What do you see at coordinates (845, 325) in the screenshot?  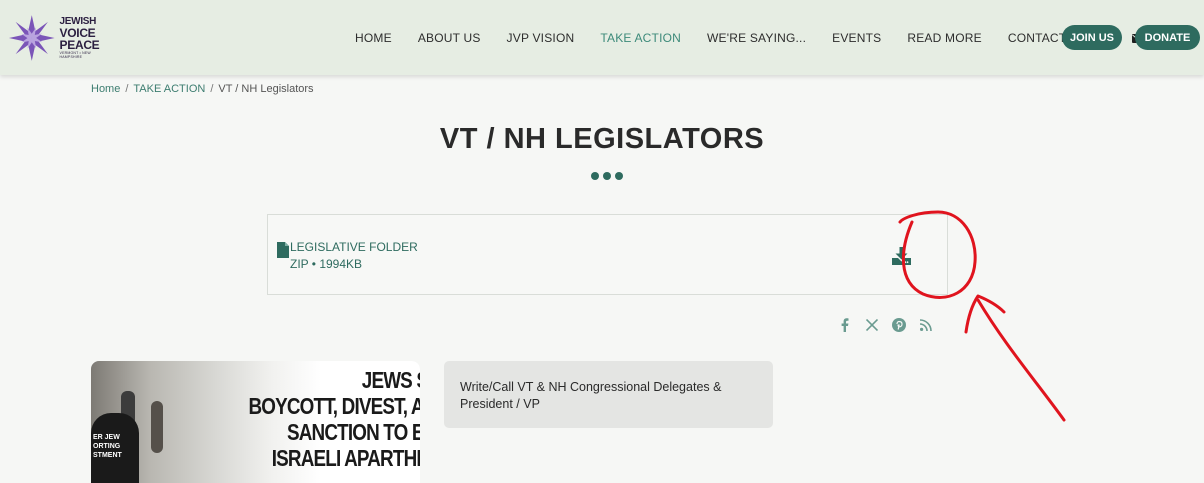 I see `facebook-icon` at bounding box center [845, 325].